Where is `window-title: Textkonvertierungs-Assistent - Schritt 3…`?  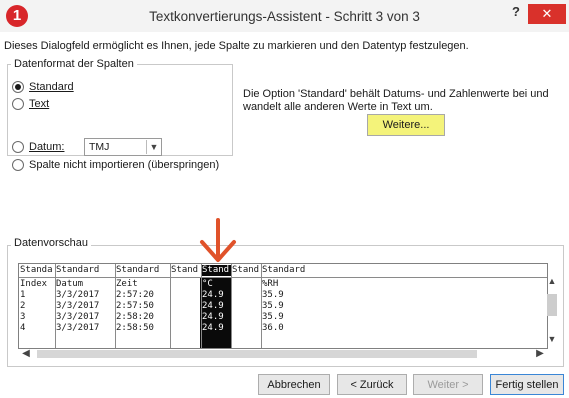 window-title: Textkonvertierungs-Assistent - Schritt 3… is located at coordinates (284, 16).